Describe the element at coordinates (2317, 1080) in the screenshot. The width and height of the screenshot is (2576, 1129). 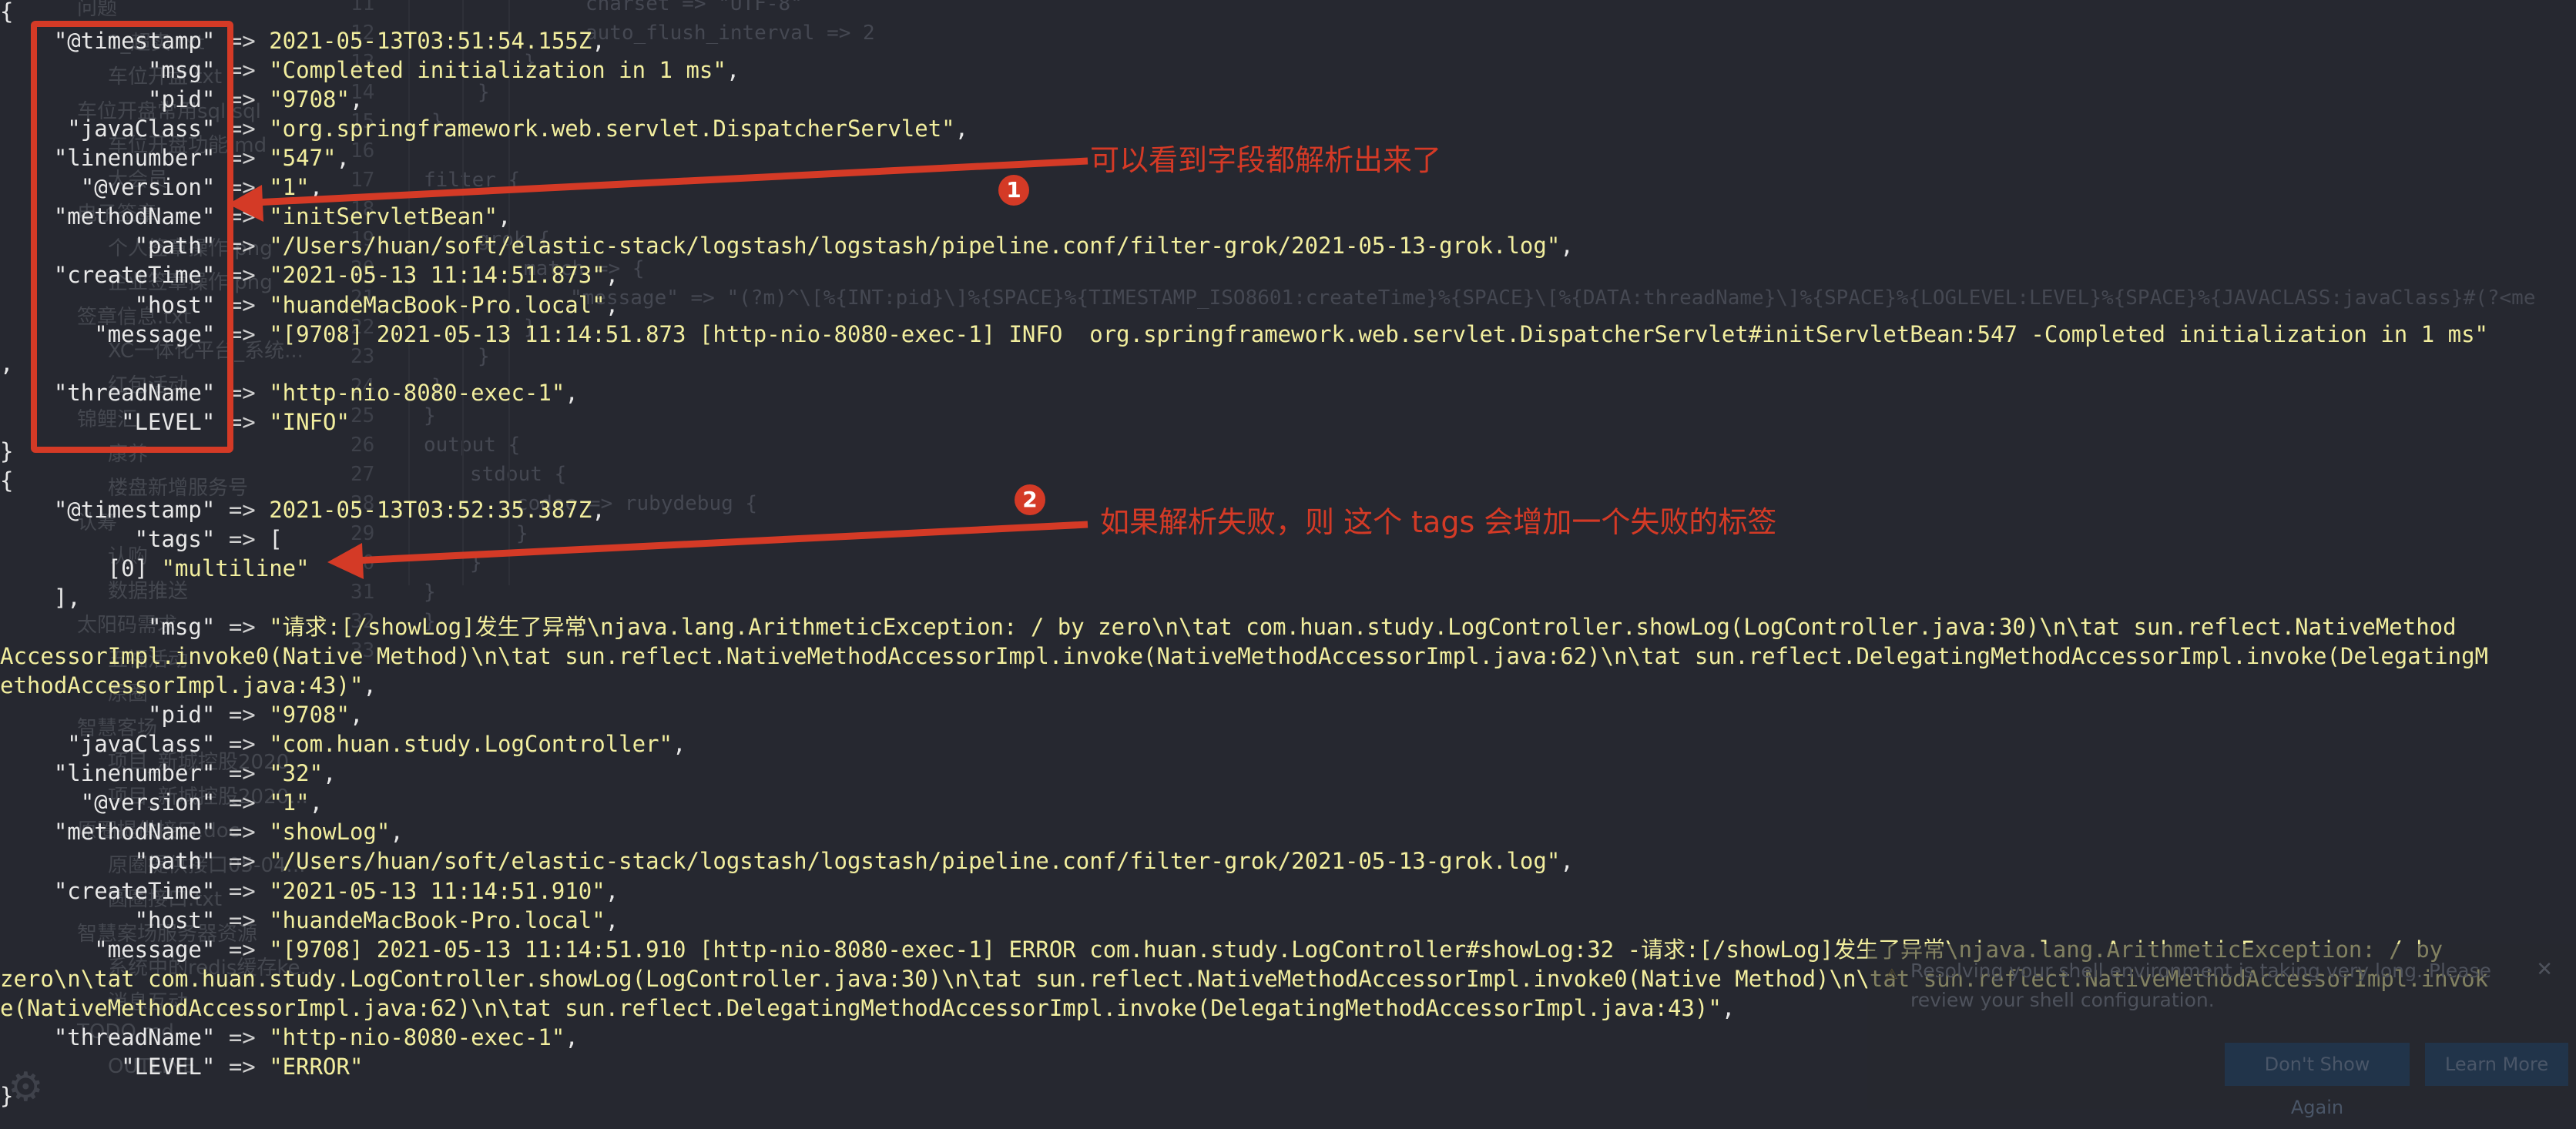
I see `dont-show-again-button: Don't Show Again` at that location.